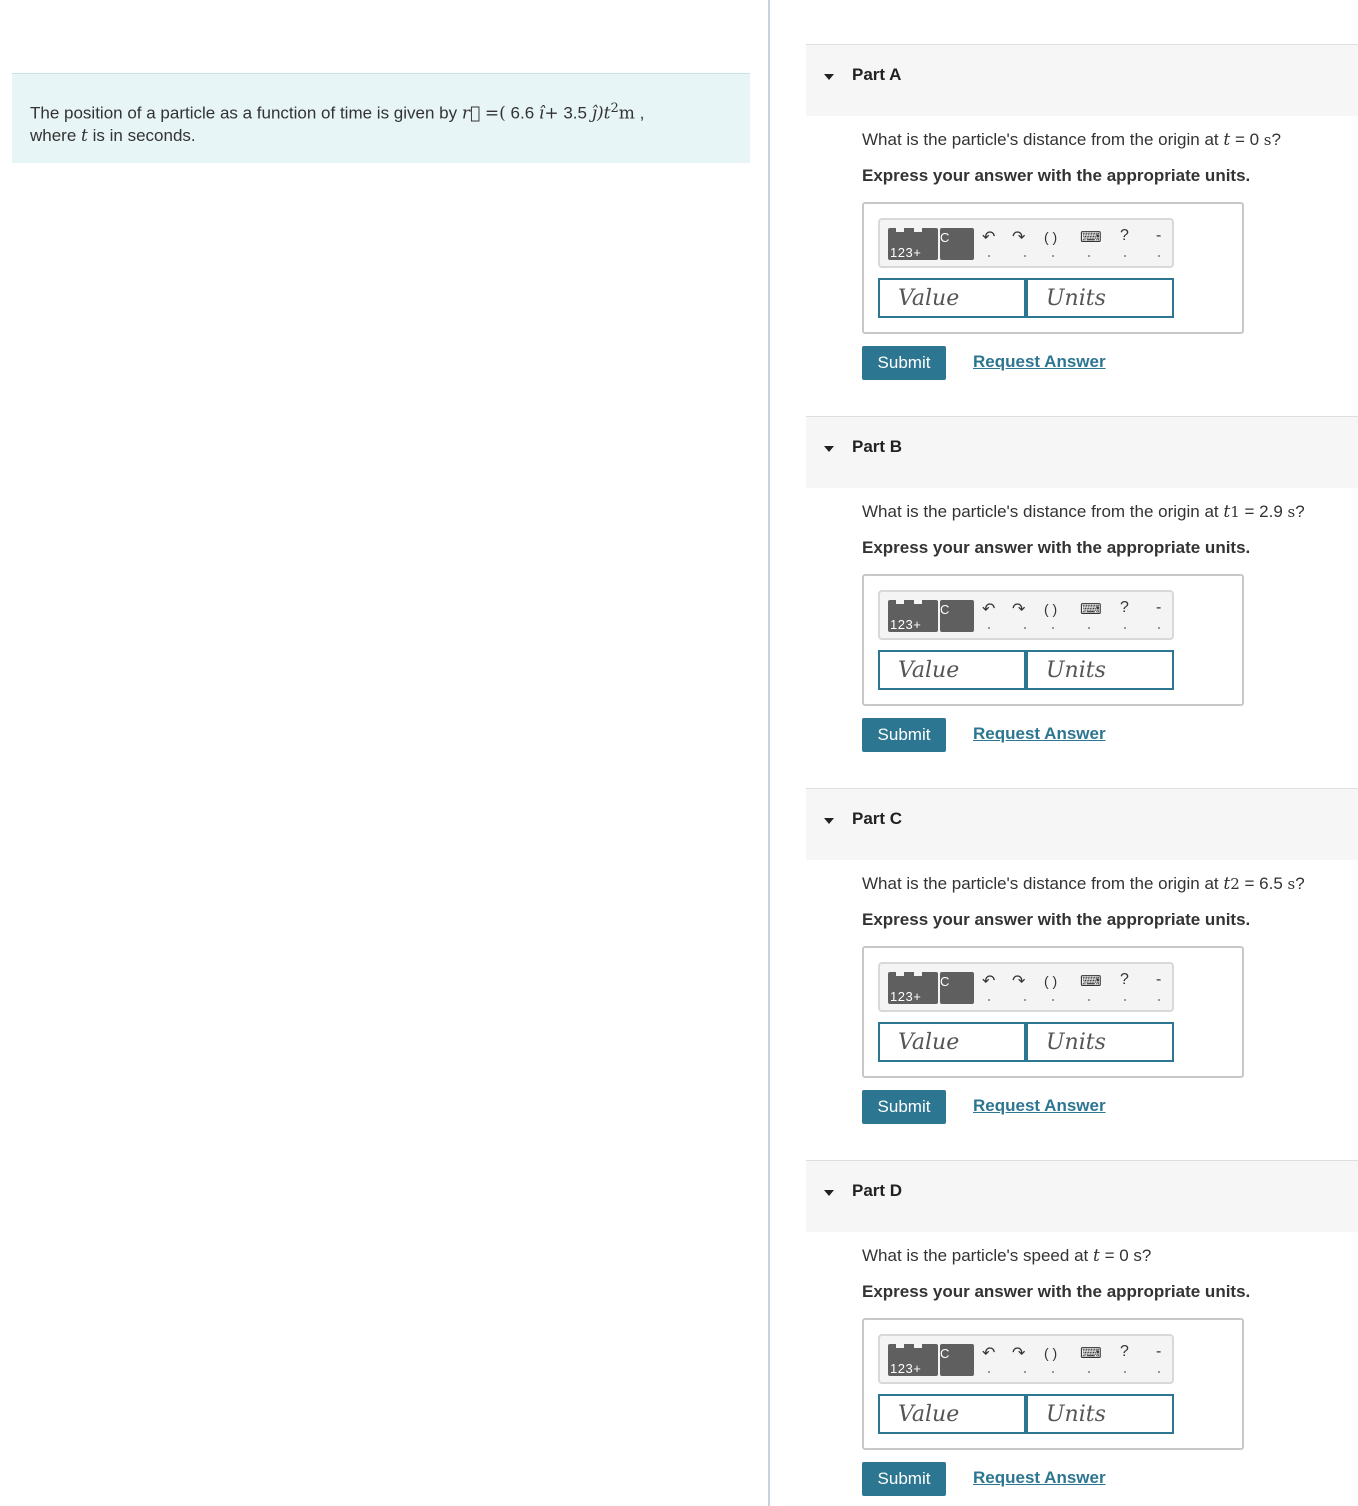  I want to click on time-variable: t, so click(1227, 140).